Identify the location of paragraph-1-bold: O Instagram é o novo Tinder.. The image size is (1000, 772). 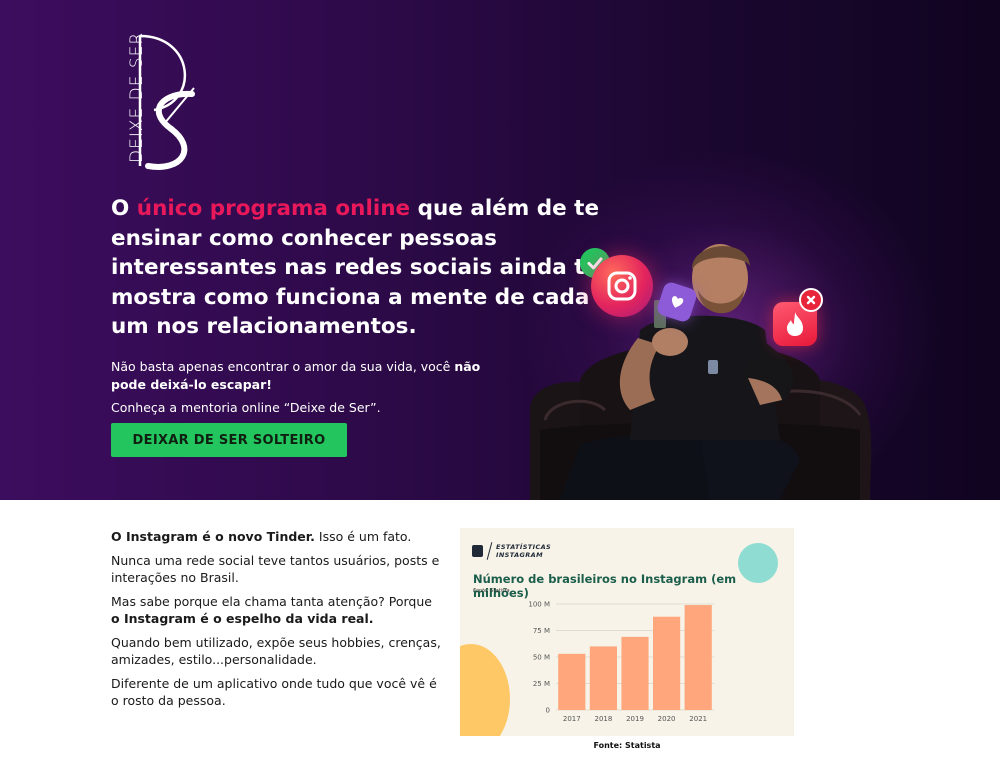
(213, 536).